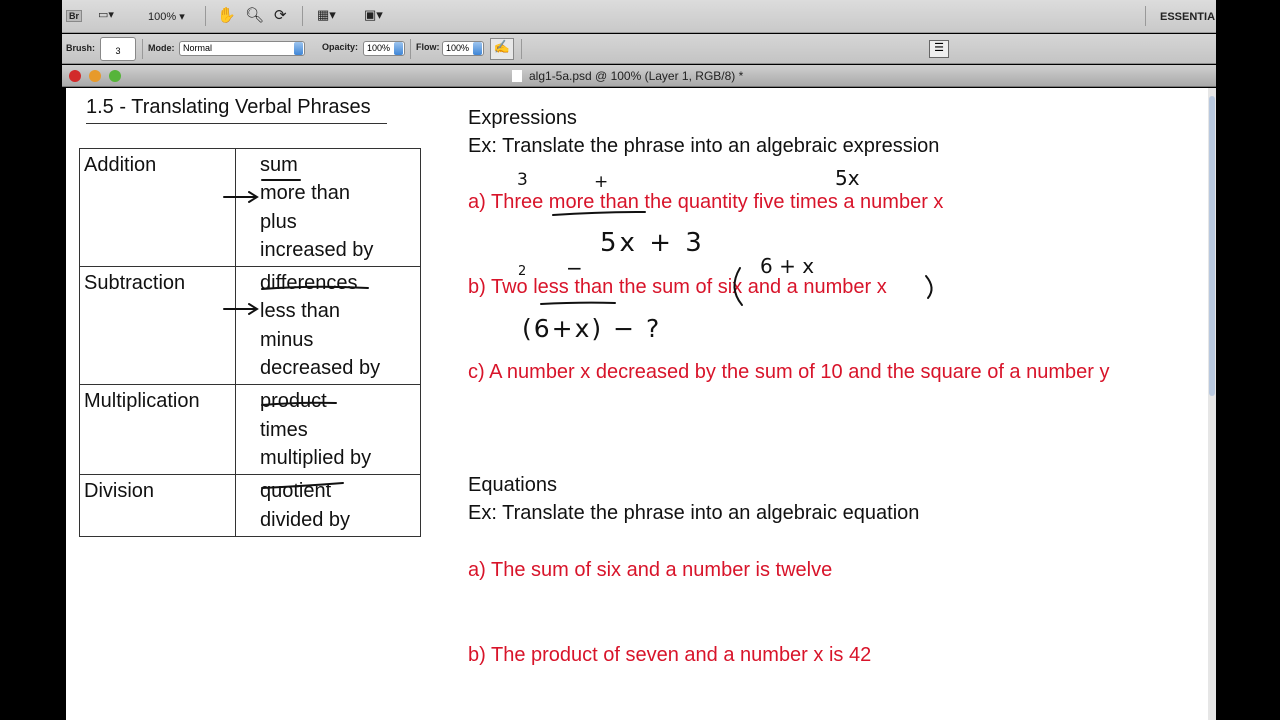  What do you see at coordinates (299, 403) in the screenshot?
I see `underline-product` at bounding box center [299, 403].